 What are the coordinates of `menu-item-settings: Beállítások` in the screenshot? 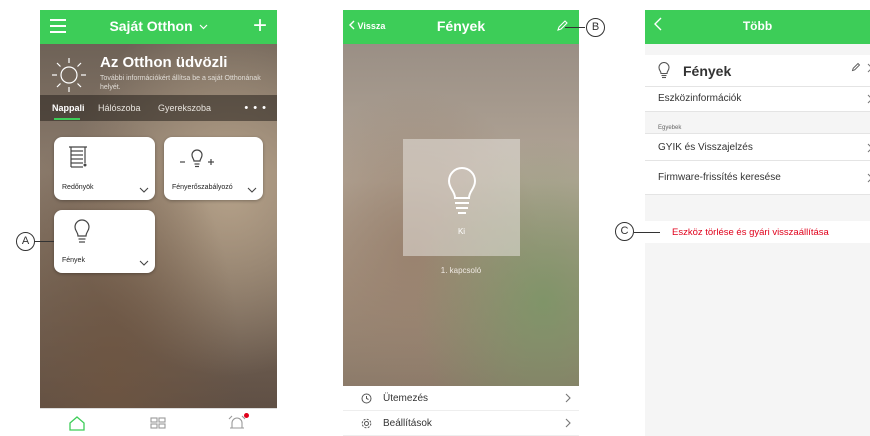 It's located at (461, 423).